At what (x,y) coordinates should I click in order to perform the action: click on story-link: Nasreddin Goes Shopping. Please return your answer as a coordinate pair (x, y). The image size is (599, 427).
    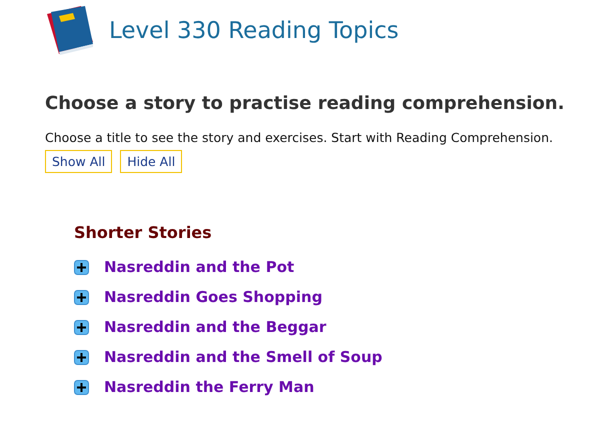
    Looking at the image, I should click on (213, 297).